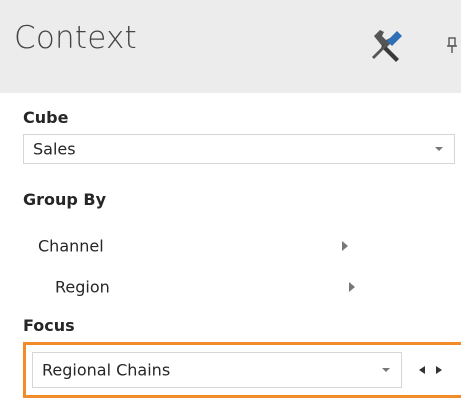 The image size is (461, 400). I want to click on cube-label: Cube, so click(46, 117).